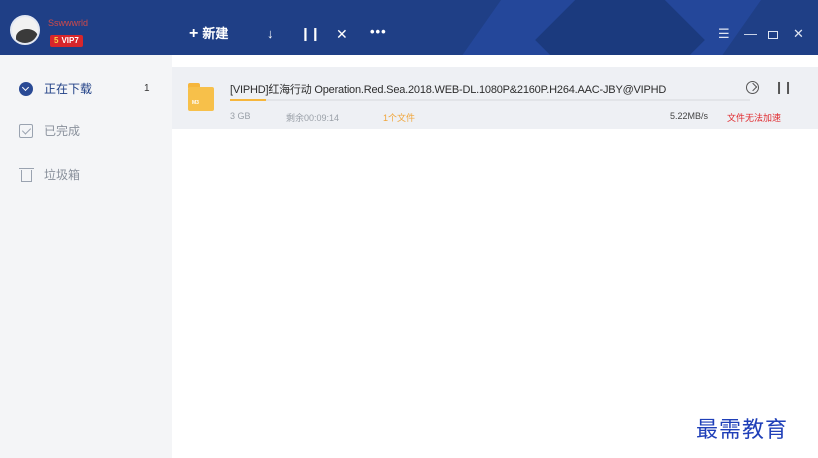  Describe the element at coordinates (194, 33) in the screenshot. I see `plus-icon: +` at that location.